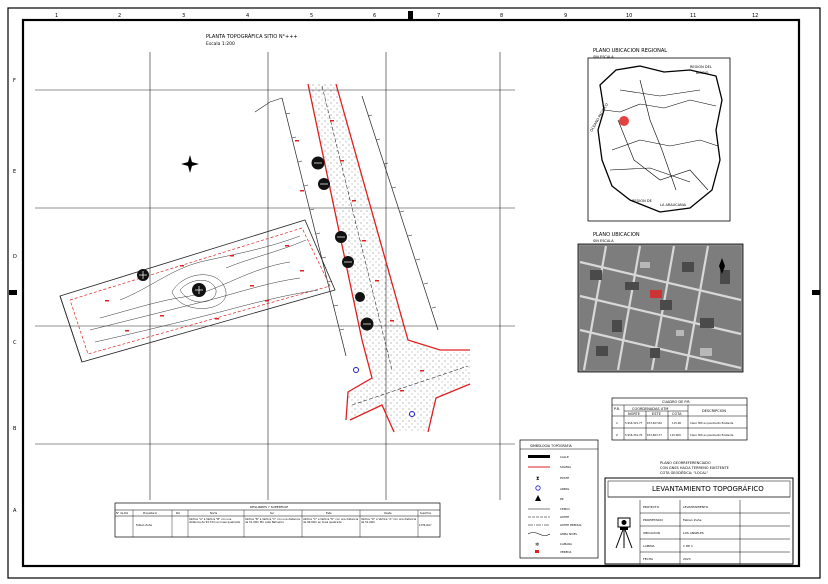  Describe the element at coordinates (616, 235) in the screenshot. I see `location-map-title: PLANO UBICACION` at that location.